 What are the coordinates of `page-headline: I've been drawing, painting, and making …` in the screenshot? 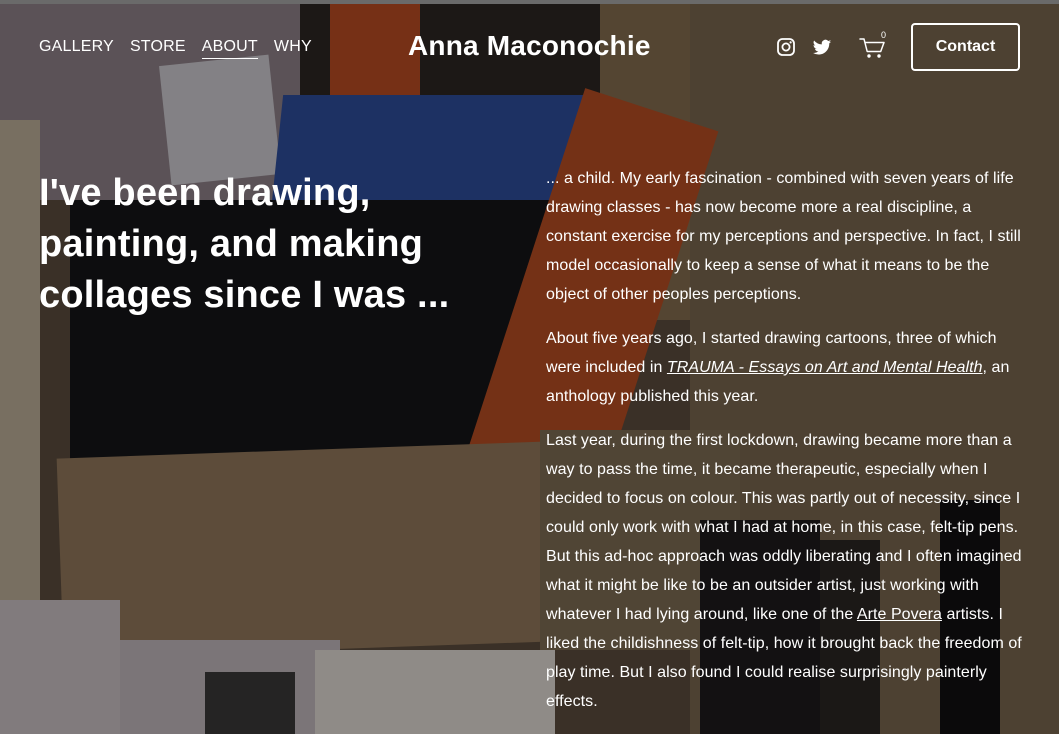 It's located at (244, 244).